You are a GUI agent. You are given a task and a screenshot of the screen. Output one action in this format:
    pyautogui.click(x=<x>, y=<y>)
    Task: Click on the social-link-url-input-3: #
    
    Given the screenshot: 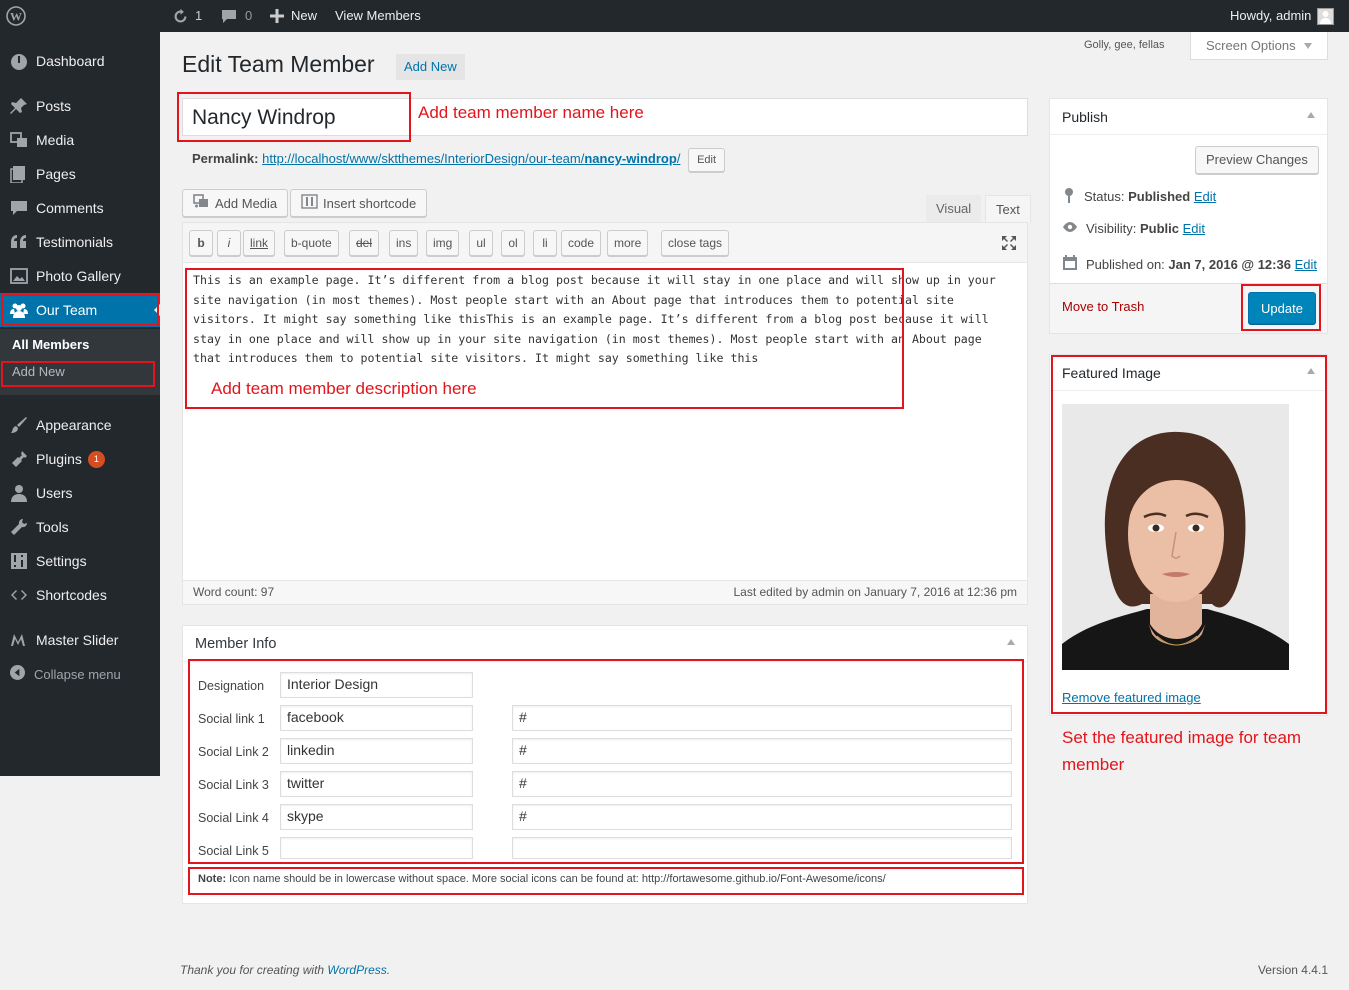 What is the action you would take?
    pyautogui.click(x=762, y=784)
    